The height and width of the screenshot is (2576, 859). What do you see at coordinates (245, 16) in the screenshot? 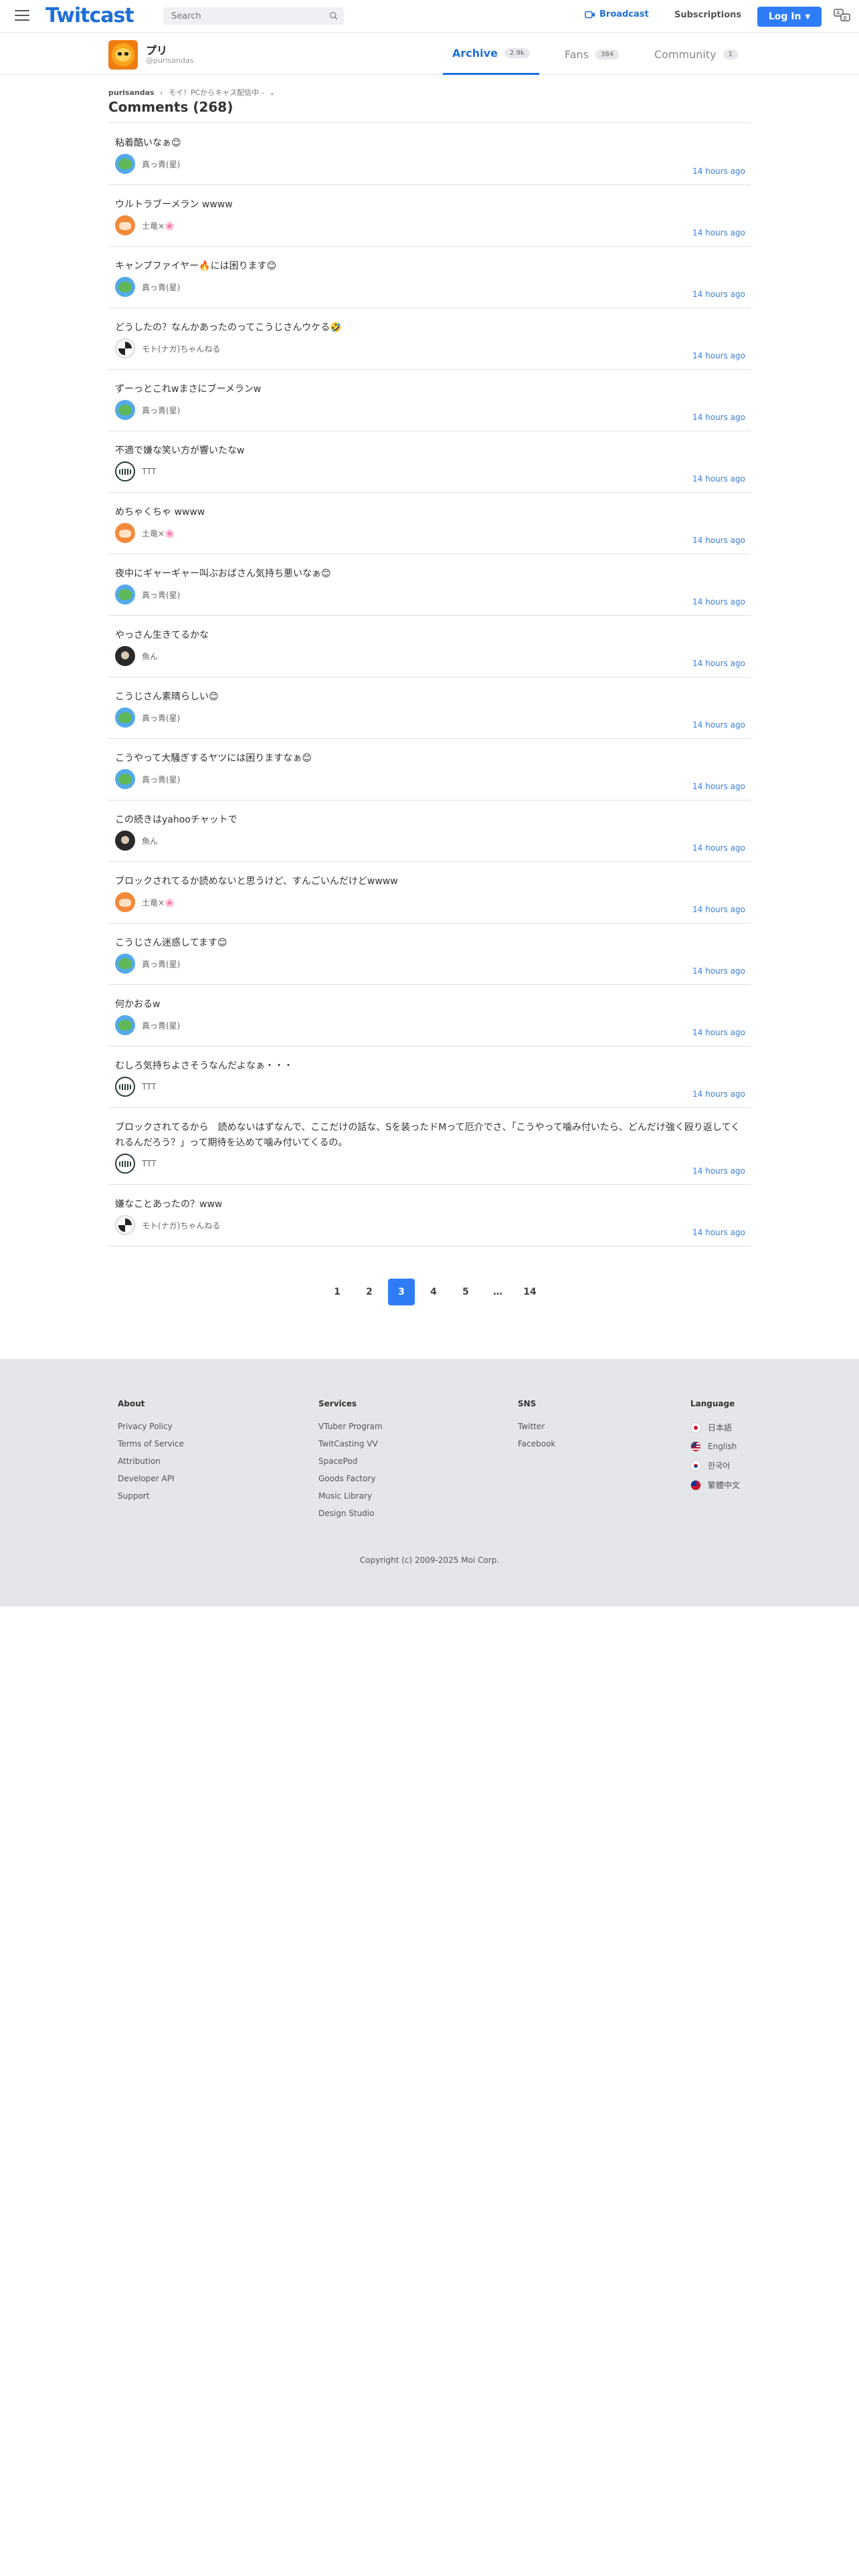
I see `search-input` at bounding box center [245, 16].